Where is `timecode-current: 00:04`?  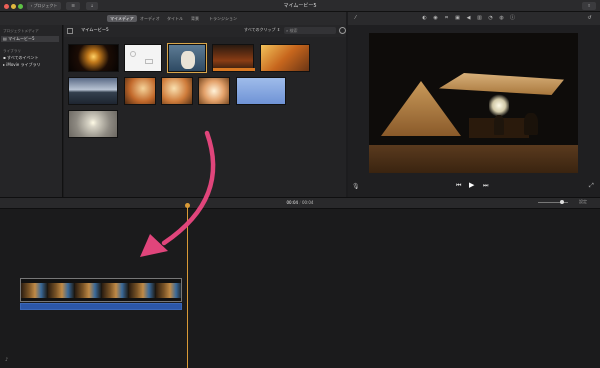 timecode-current: 00:04 is located at coordinates (292, 202).